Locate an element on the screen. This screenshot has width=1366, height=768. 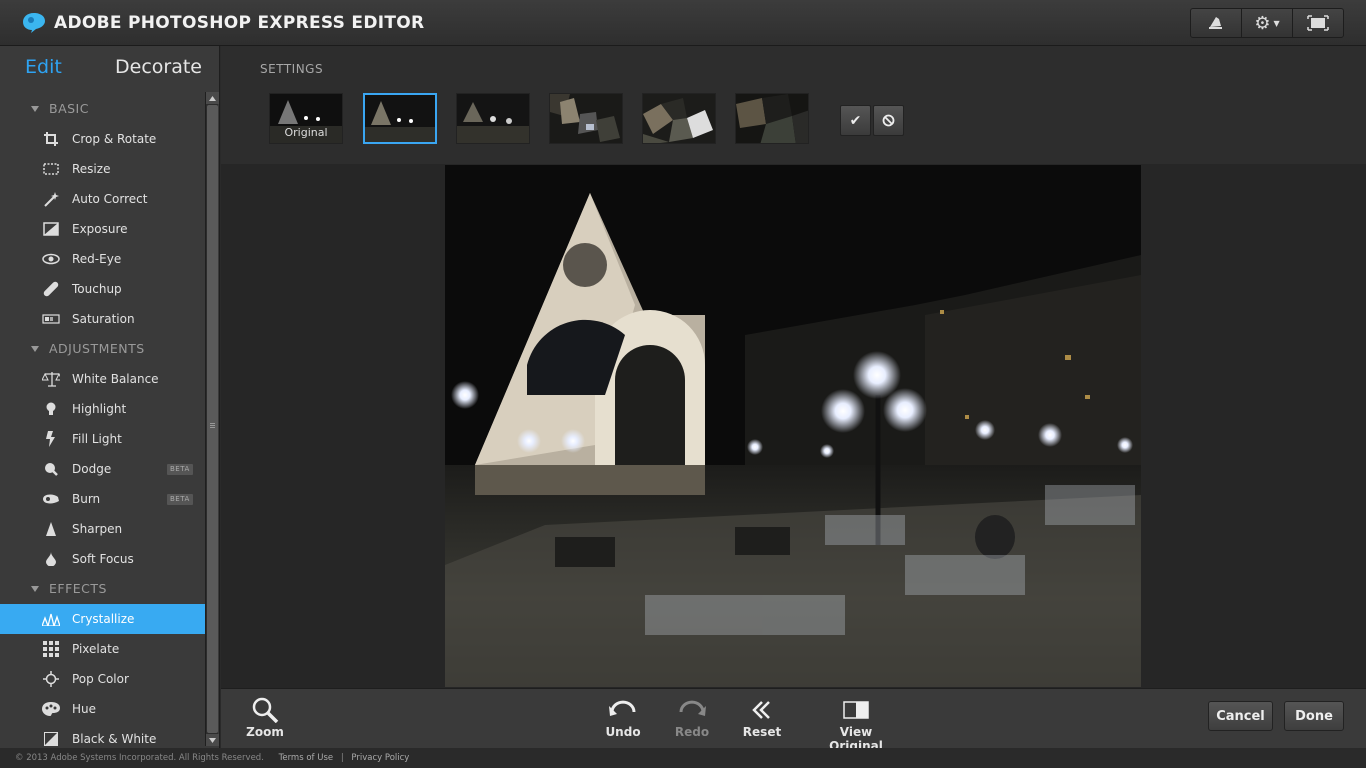
privacy-policy-link: Privacy Policy is located at coordinates (380, 758).